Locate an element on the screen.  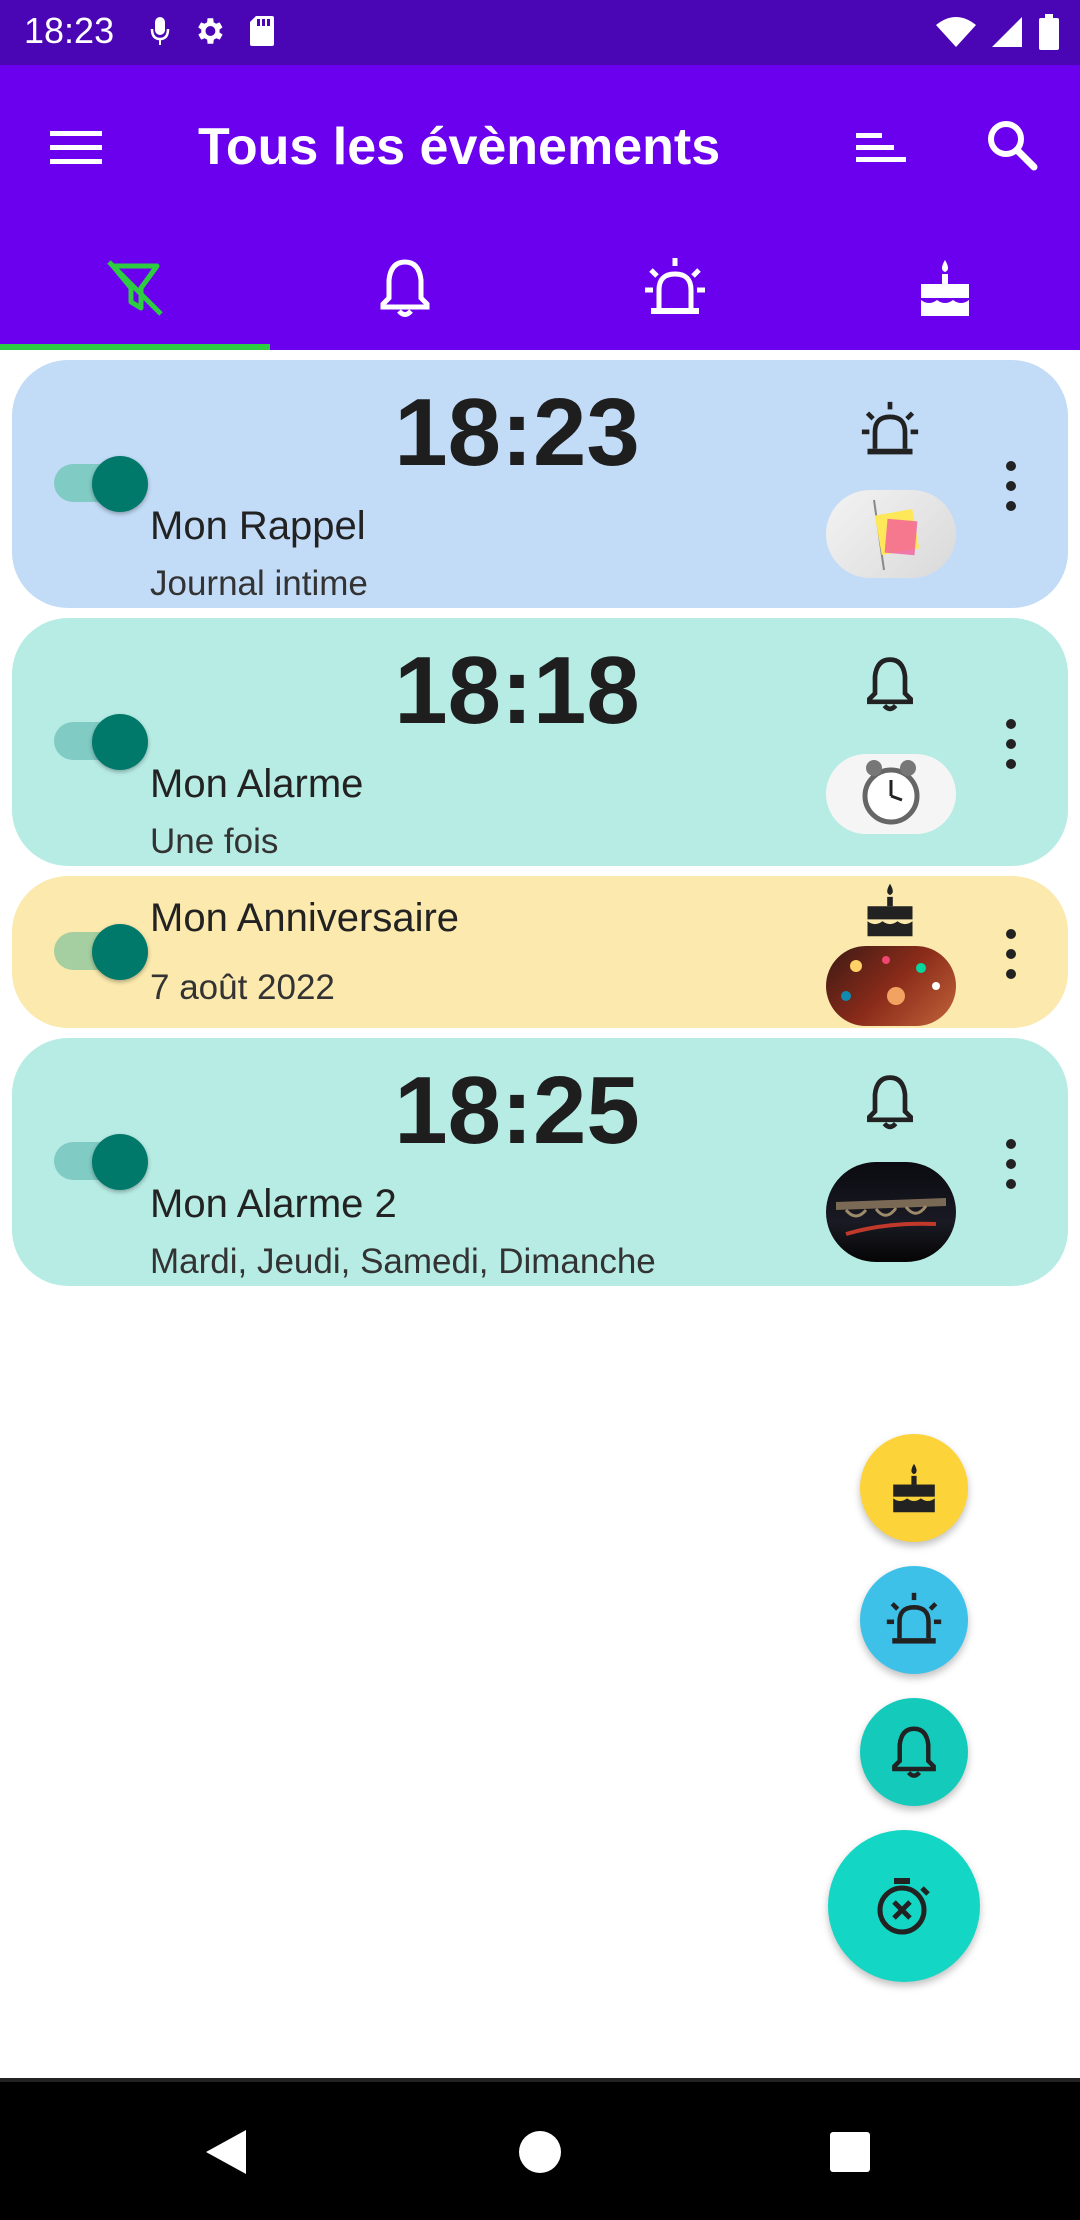
home-icon is located at coordinates (540, 2152).